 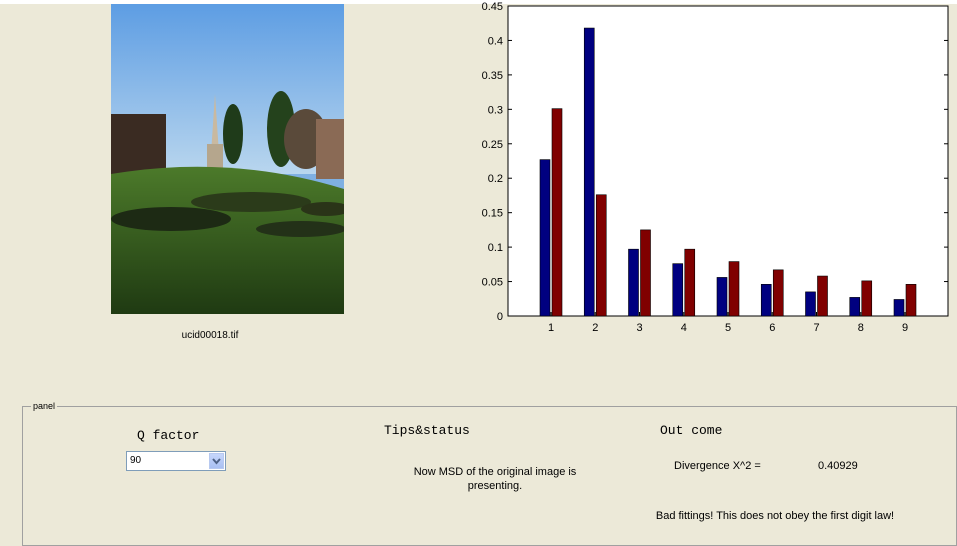 I want to click on x-tick-label: 4, so click(x=684, y=328).